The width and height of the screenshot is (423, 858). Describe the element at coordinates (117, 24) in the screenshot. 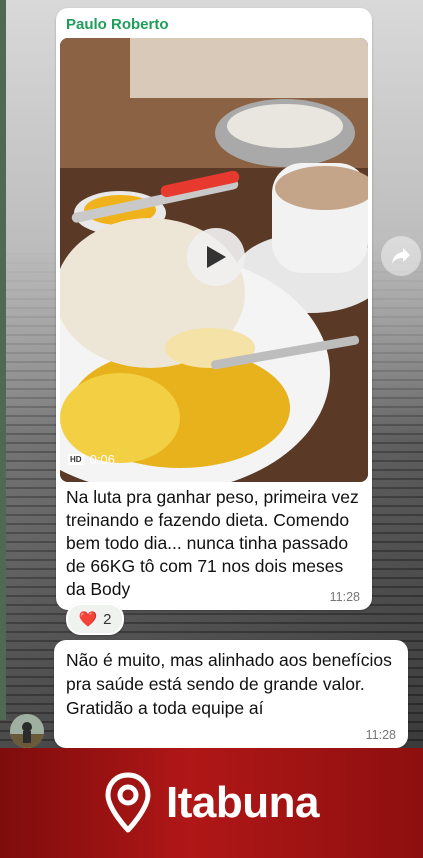

I see `sender-name: Paulo Roberto` at that location.